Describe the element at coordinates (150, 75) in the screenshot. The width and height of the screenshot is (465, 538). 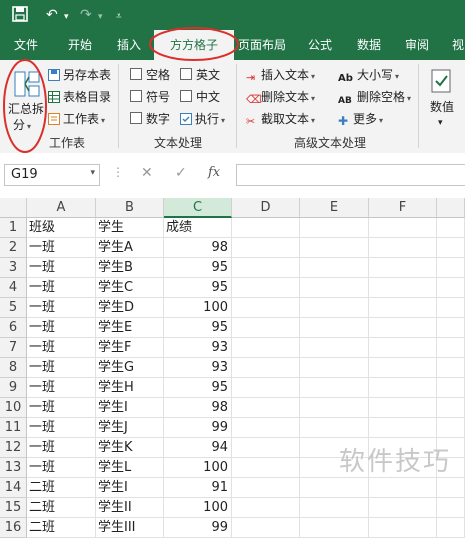
I see `checkbox-space: 空格` at that location.